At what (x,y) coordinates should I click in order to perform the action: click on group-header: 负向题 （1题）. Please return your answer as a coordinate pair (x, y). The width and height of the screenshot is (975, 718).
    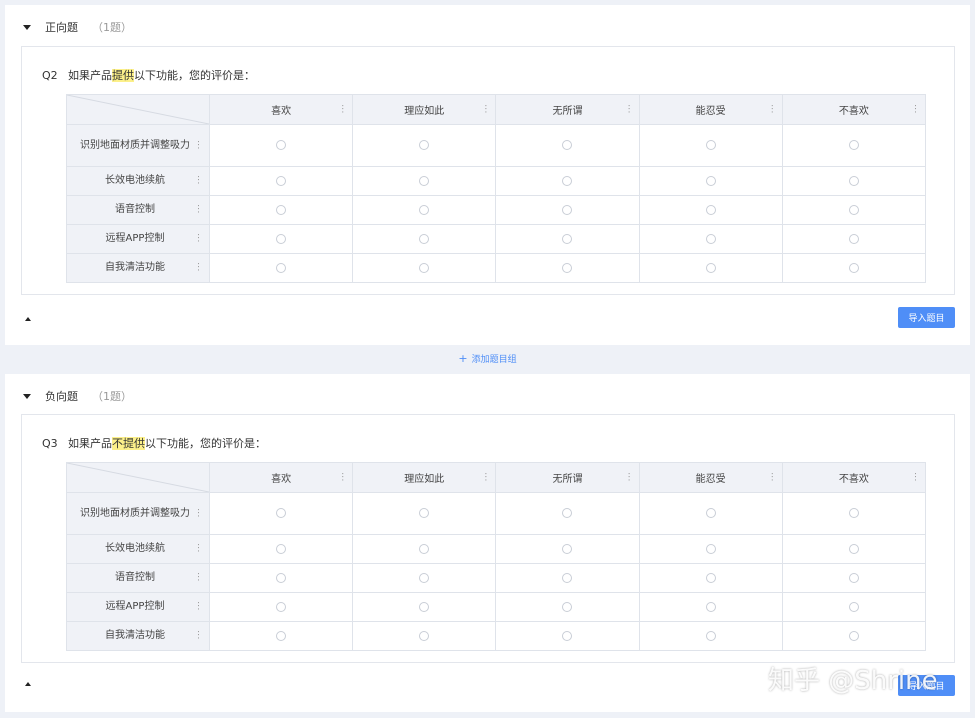
    Looking at the image, I should click on (77, 396).